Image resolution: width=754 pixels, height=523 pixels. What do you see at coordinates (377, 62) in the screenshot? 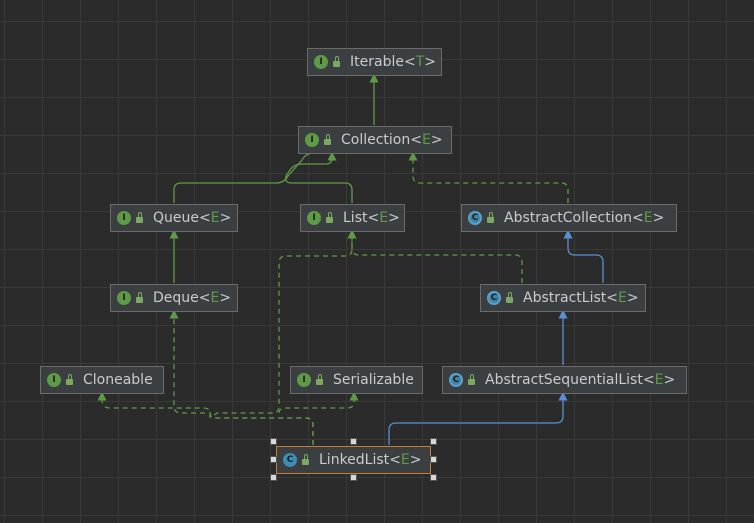
I see `node-name: Iterable` at bounding box center [377, 62].